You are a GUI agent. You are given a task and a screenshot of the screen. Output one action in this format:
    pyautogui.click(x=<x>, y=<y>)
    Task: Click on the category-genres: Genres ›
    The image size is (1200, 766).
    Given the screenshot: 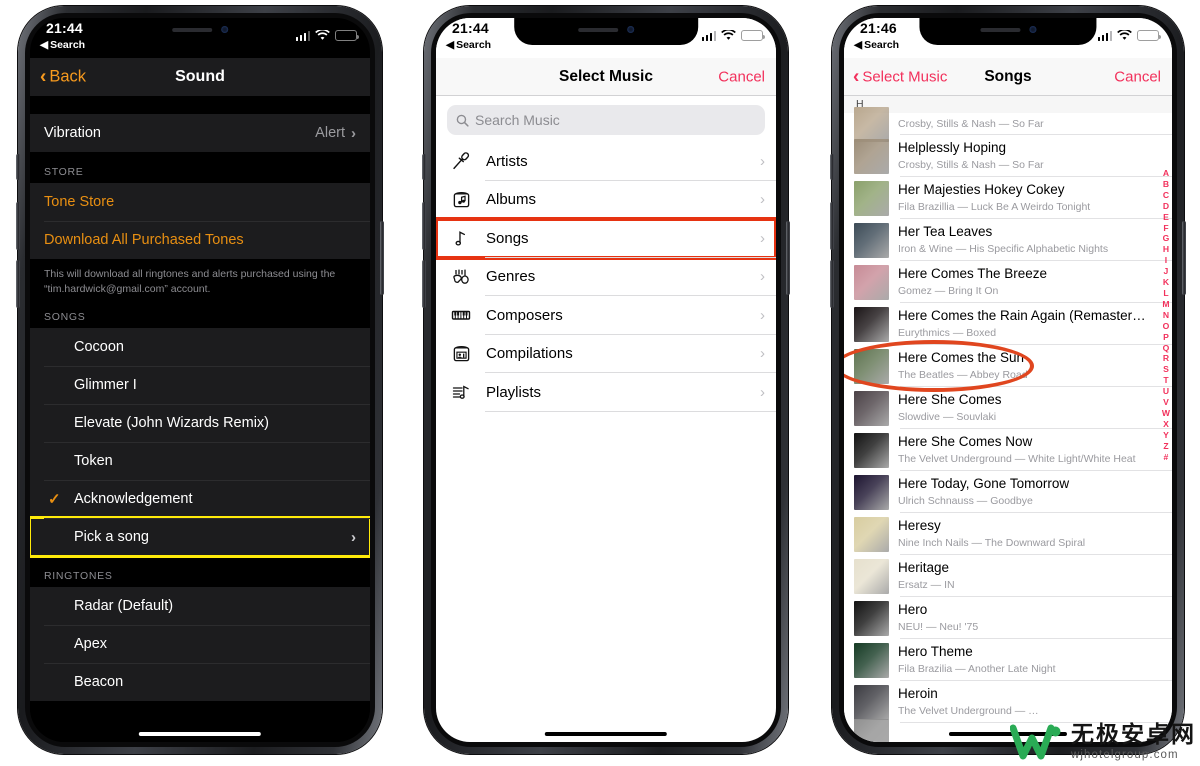 What is the action you would take?
    pyautogui.click(x=606, y=277)
    